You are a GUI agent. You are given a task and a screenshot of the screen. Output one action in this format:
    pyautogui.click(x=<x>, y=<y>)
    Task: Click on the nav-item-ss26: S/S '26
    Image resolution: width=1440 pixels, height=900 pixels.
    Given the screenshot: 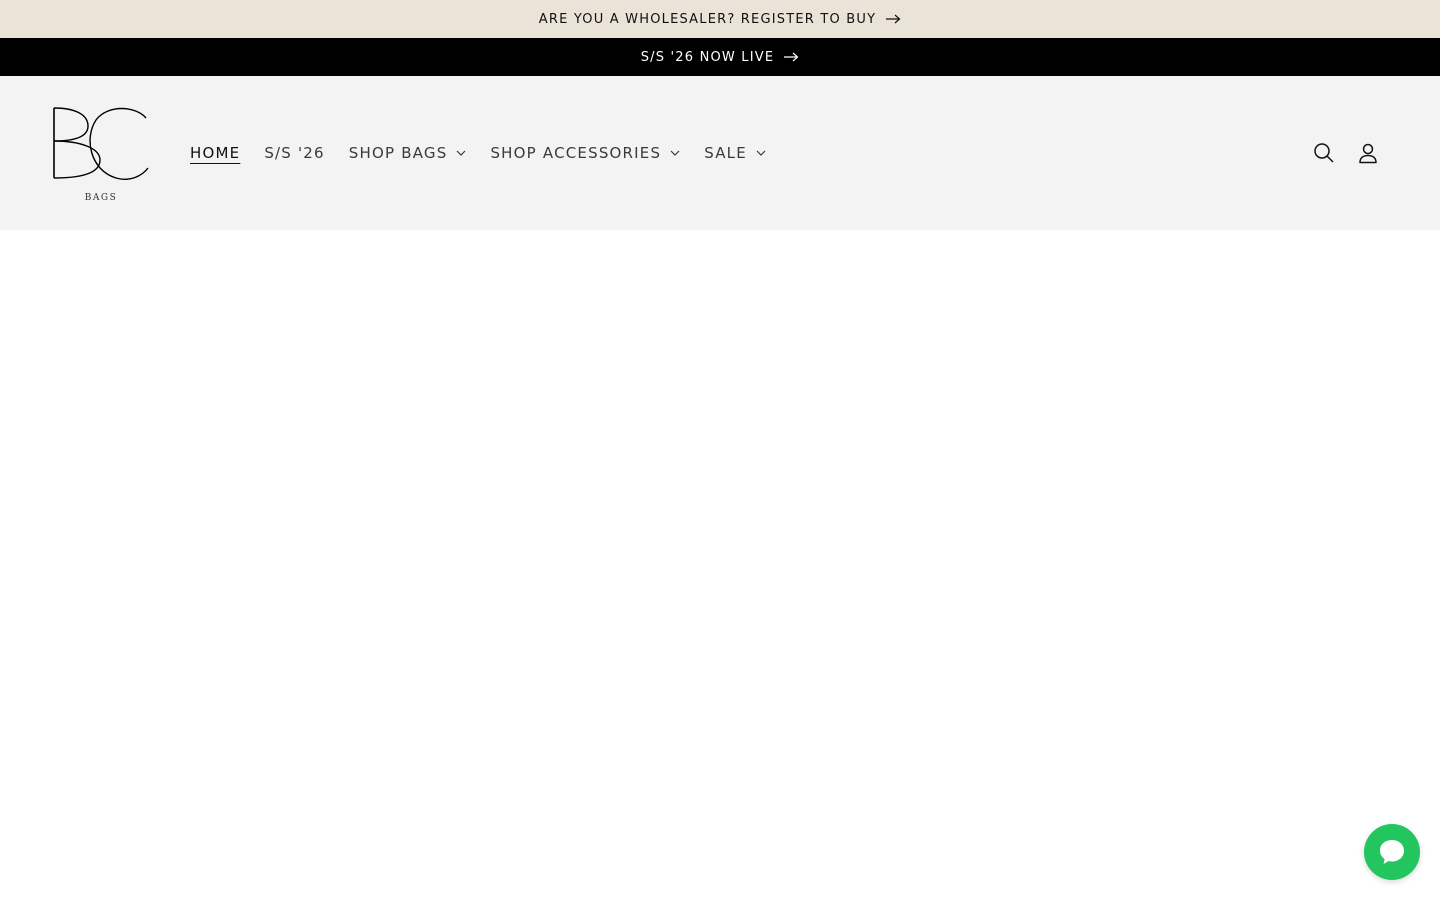 What is the action you would take?
    pyautogui.click(x=294, y=153)
    